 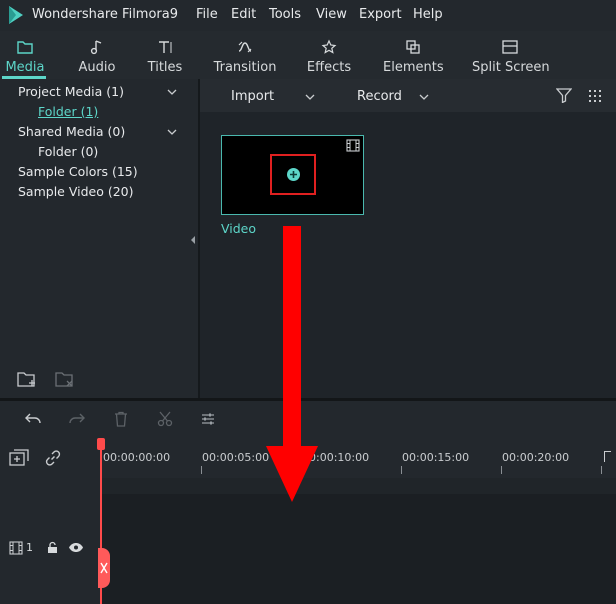 I want to click on tree-sample-video: Sample Video (20), so click(x=76, y=191).